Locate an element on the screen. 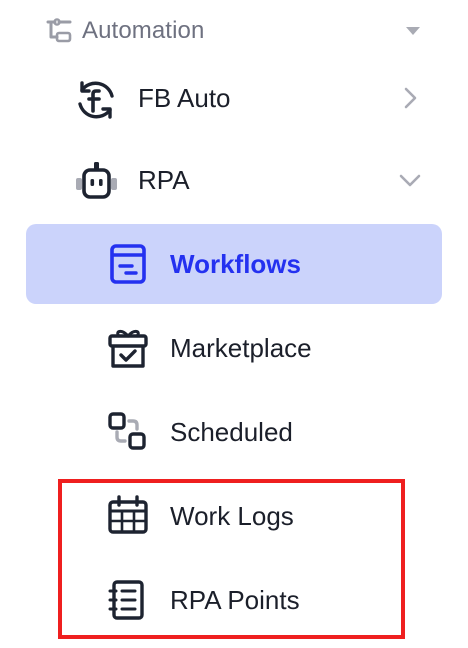  schedule-nodes-icon is located at coordinates (129, 433).